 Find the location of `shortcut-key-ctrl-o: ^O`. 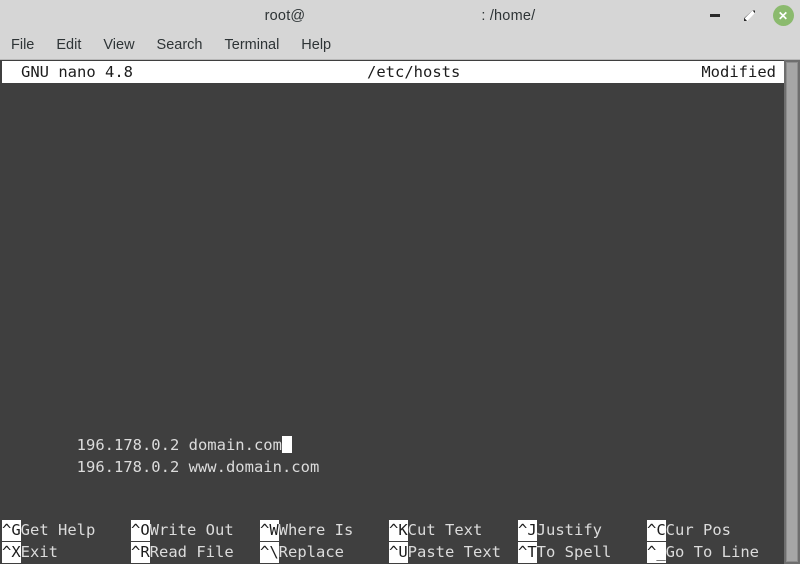

shortcut-key-ctrl-o: ^O is located at coordinates (140, 530).